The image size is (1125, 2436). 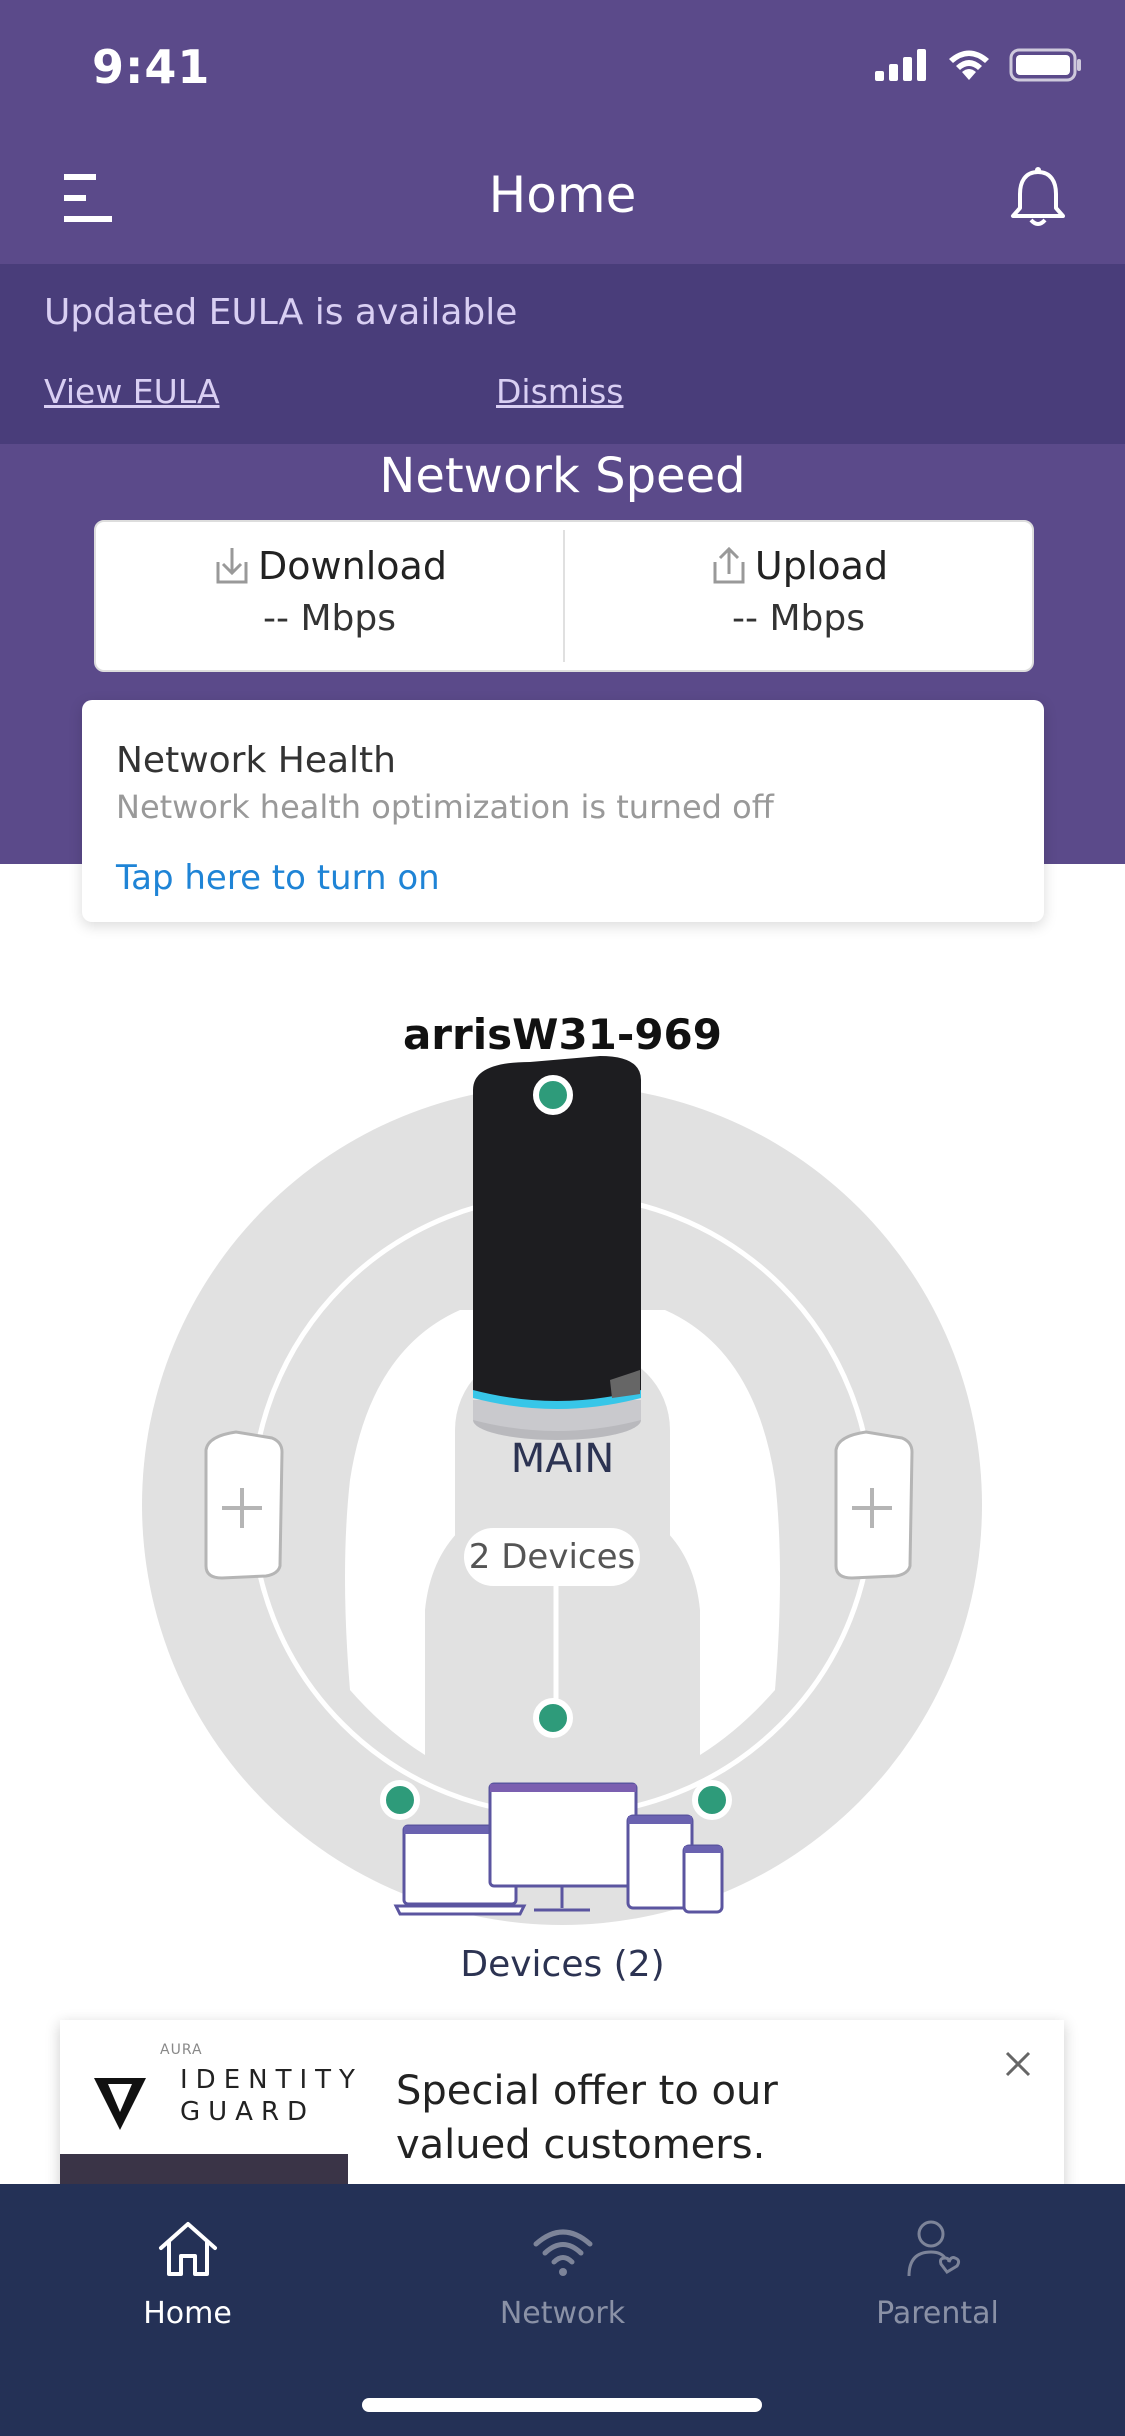 What do you see at coordinates (562, 2313) in the screenshot?
I see `tab-network-label: Network` at bounding box center [562, 2313].